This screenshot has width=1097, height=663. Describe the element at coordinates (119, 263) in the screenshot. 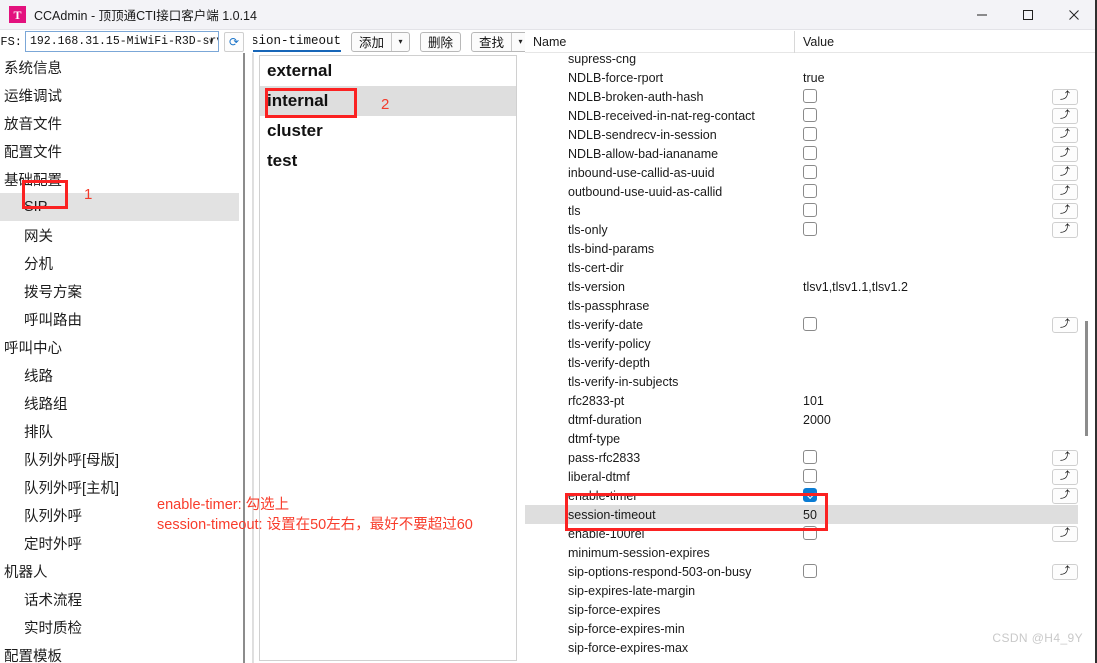

I see `sidebar-item-7: 分机` at that location.